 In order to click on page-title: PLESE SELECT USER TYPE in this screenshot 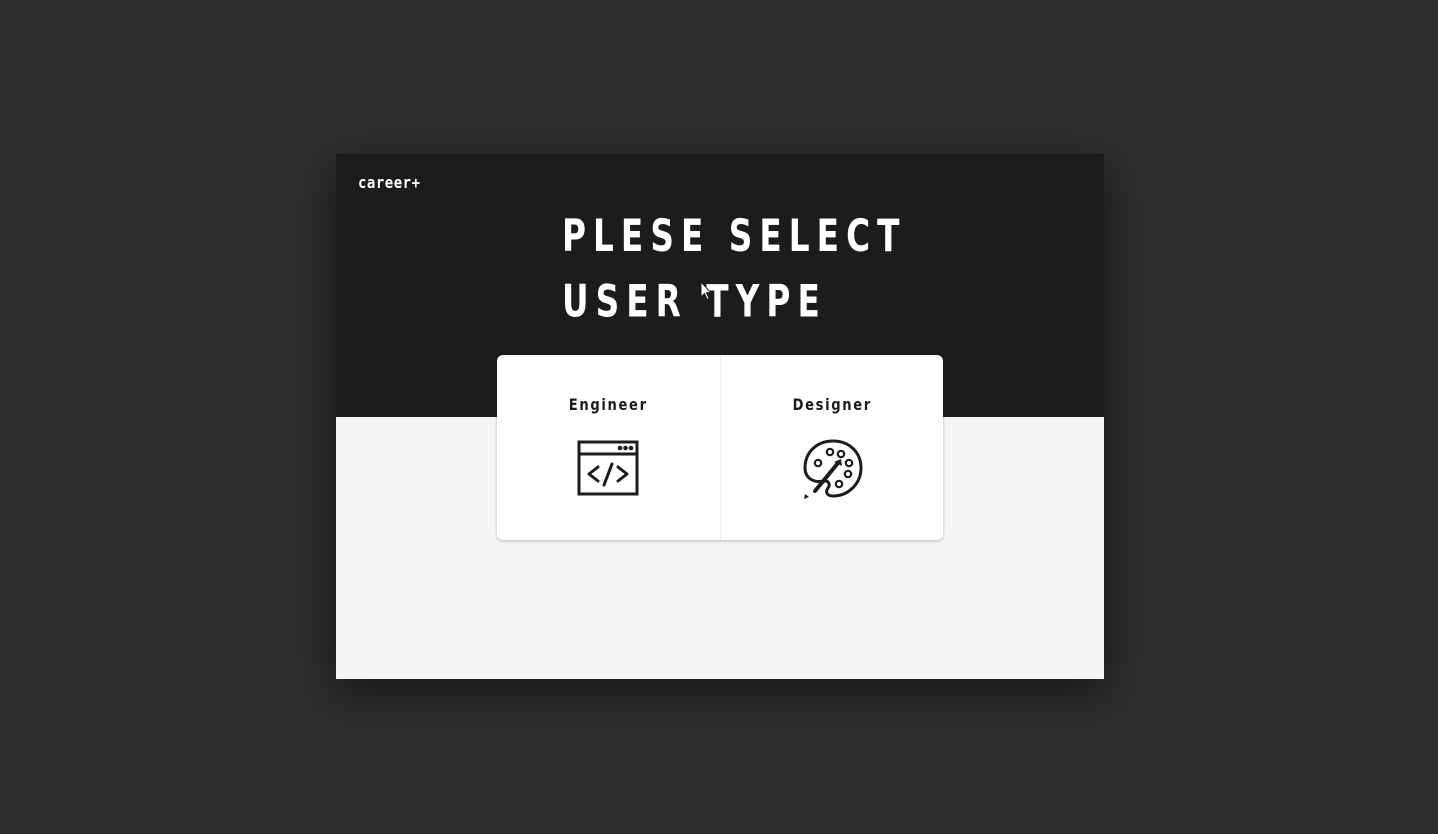, I will do `click(734, 269)`.